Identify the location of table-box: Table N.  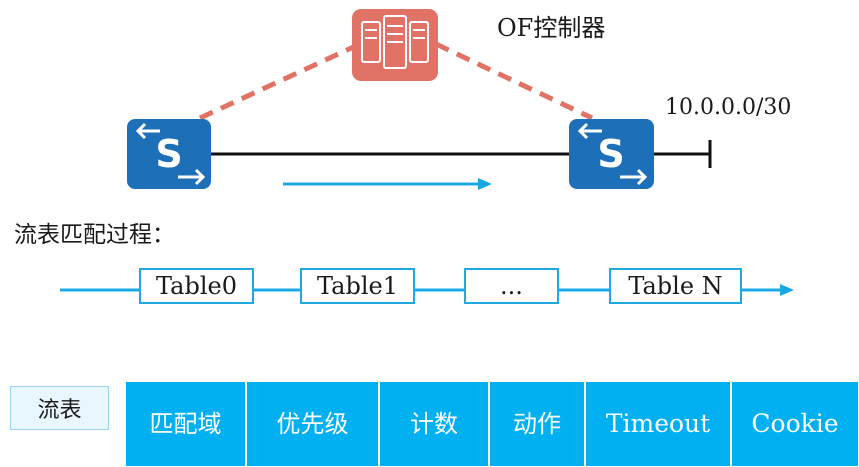
(675, 286).